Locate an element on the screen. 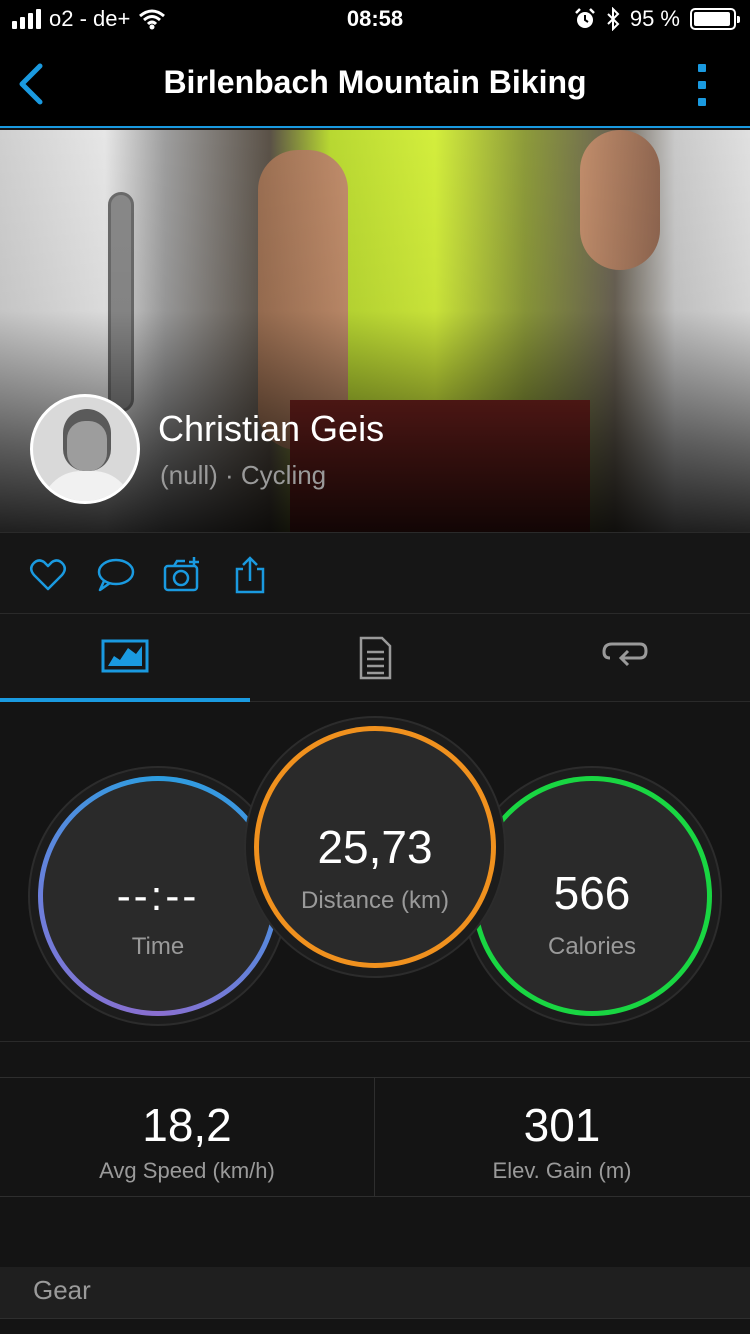 The height and width of the screenshot is (1334, 750). elev-gain-label: Elev. Gain (m) is located at coordinates (562, 1170).